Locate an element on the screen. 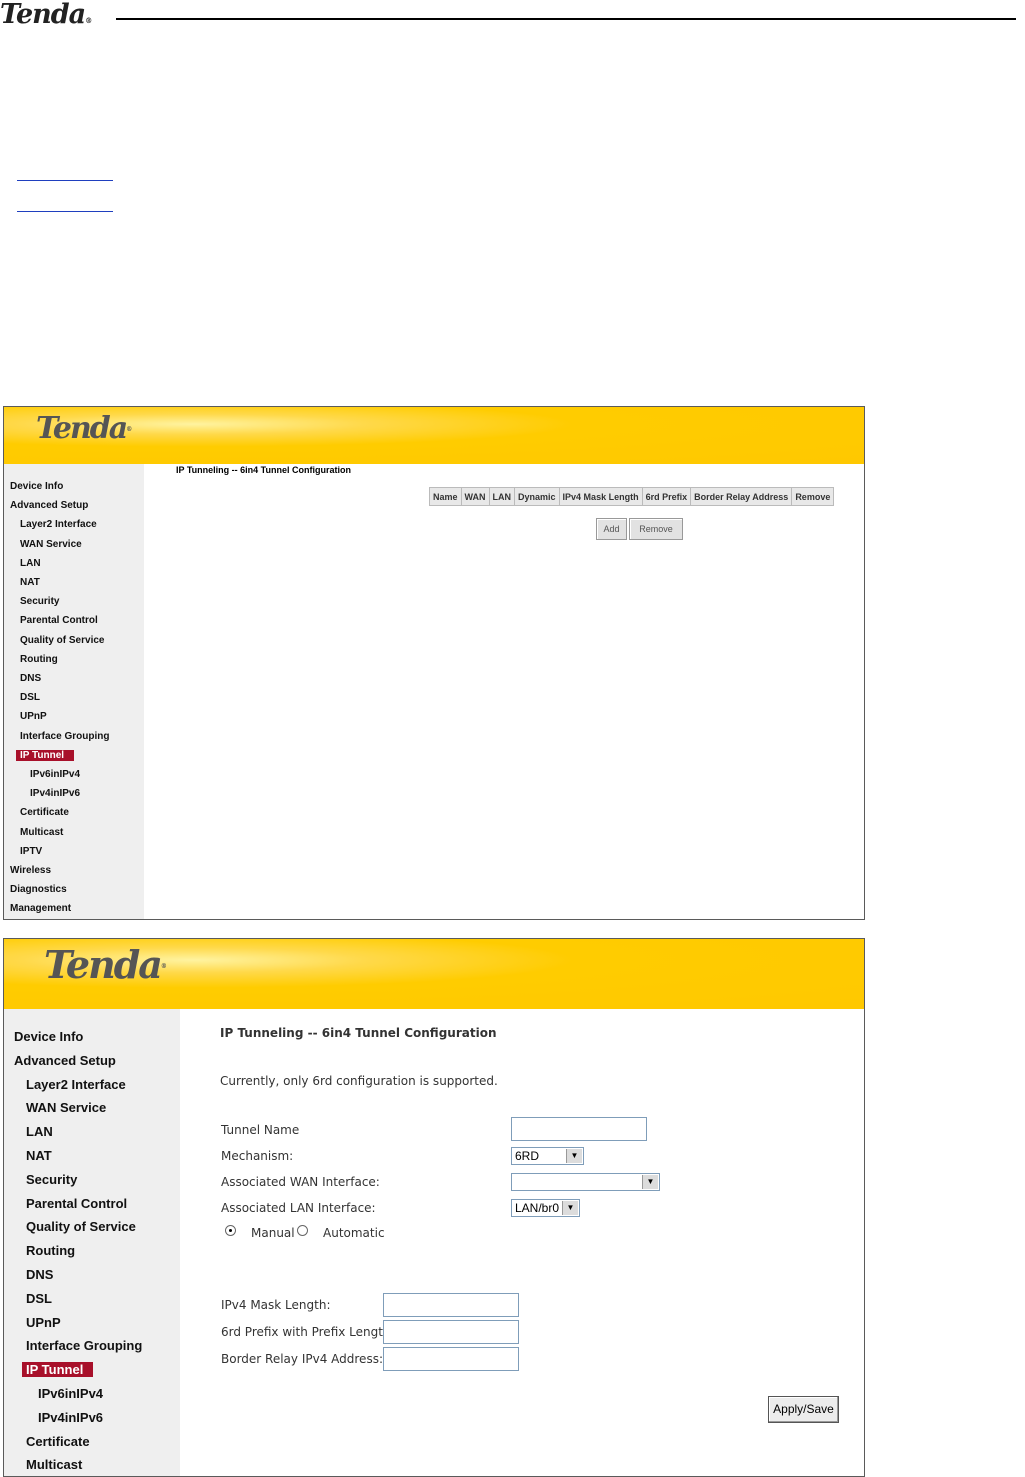  prefix-input is located at coordinates (451, 1332).